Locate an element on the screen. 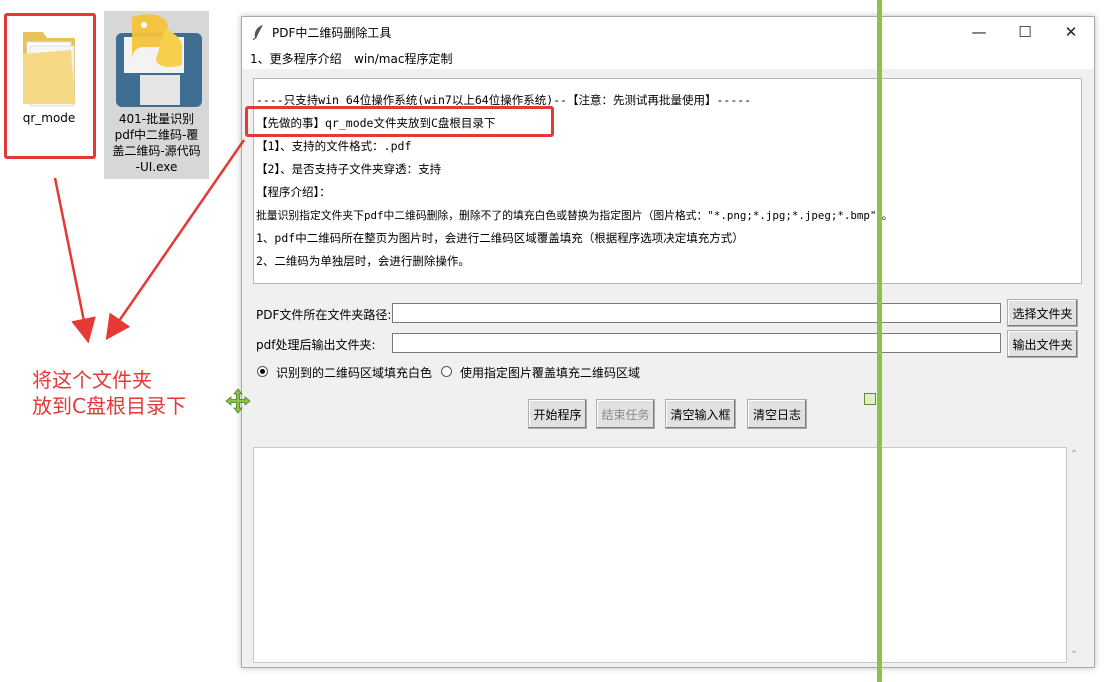 The width and height of the screenshot is (1110, 682). output-folder-label: pdf处理后输出文件夹: is located at coordinates (316, 345).